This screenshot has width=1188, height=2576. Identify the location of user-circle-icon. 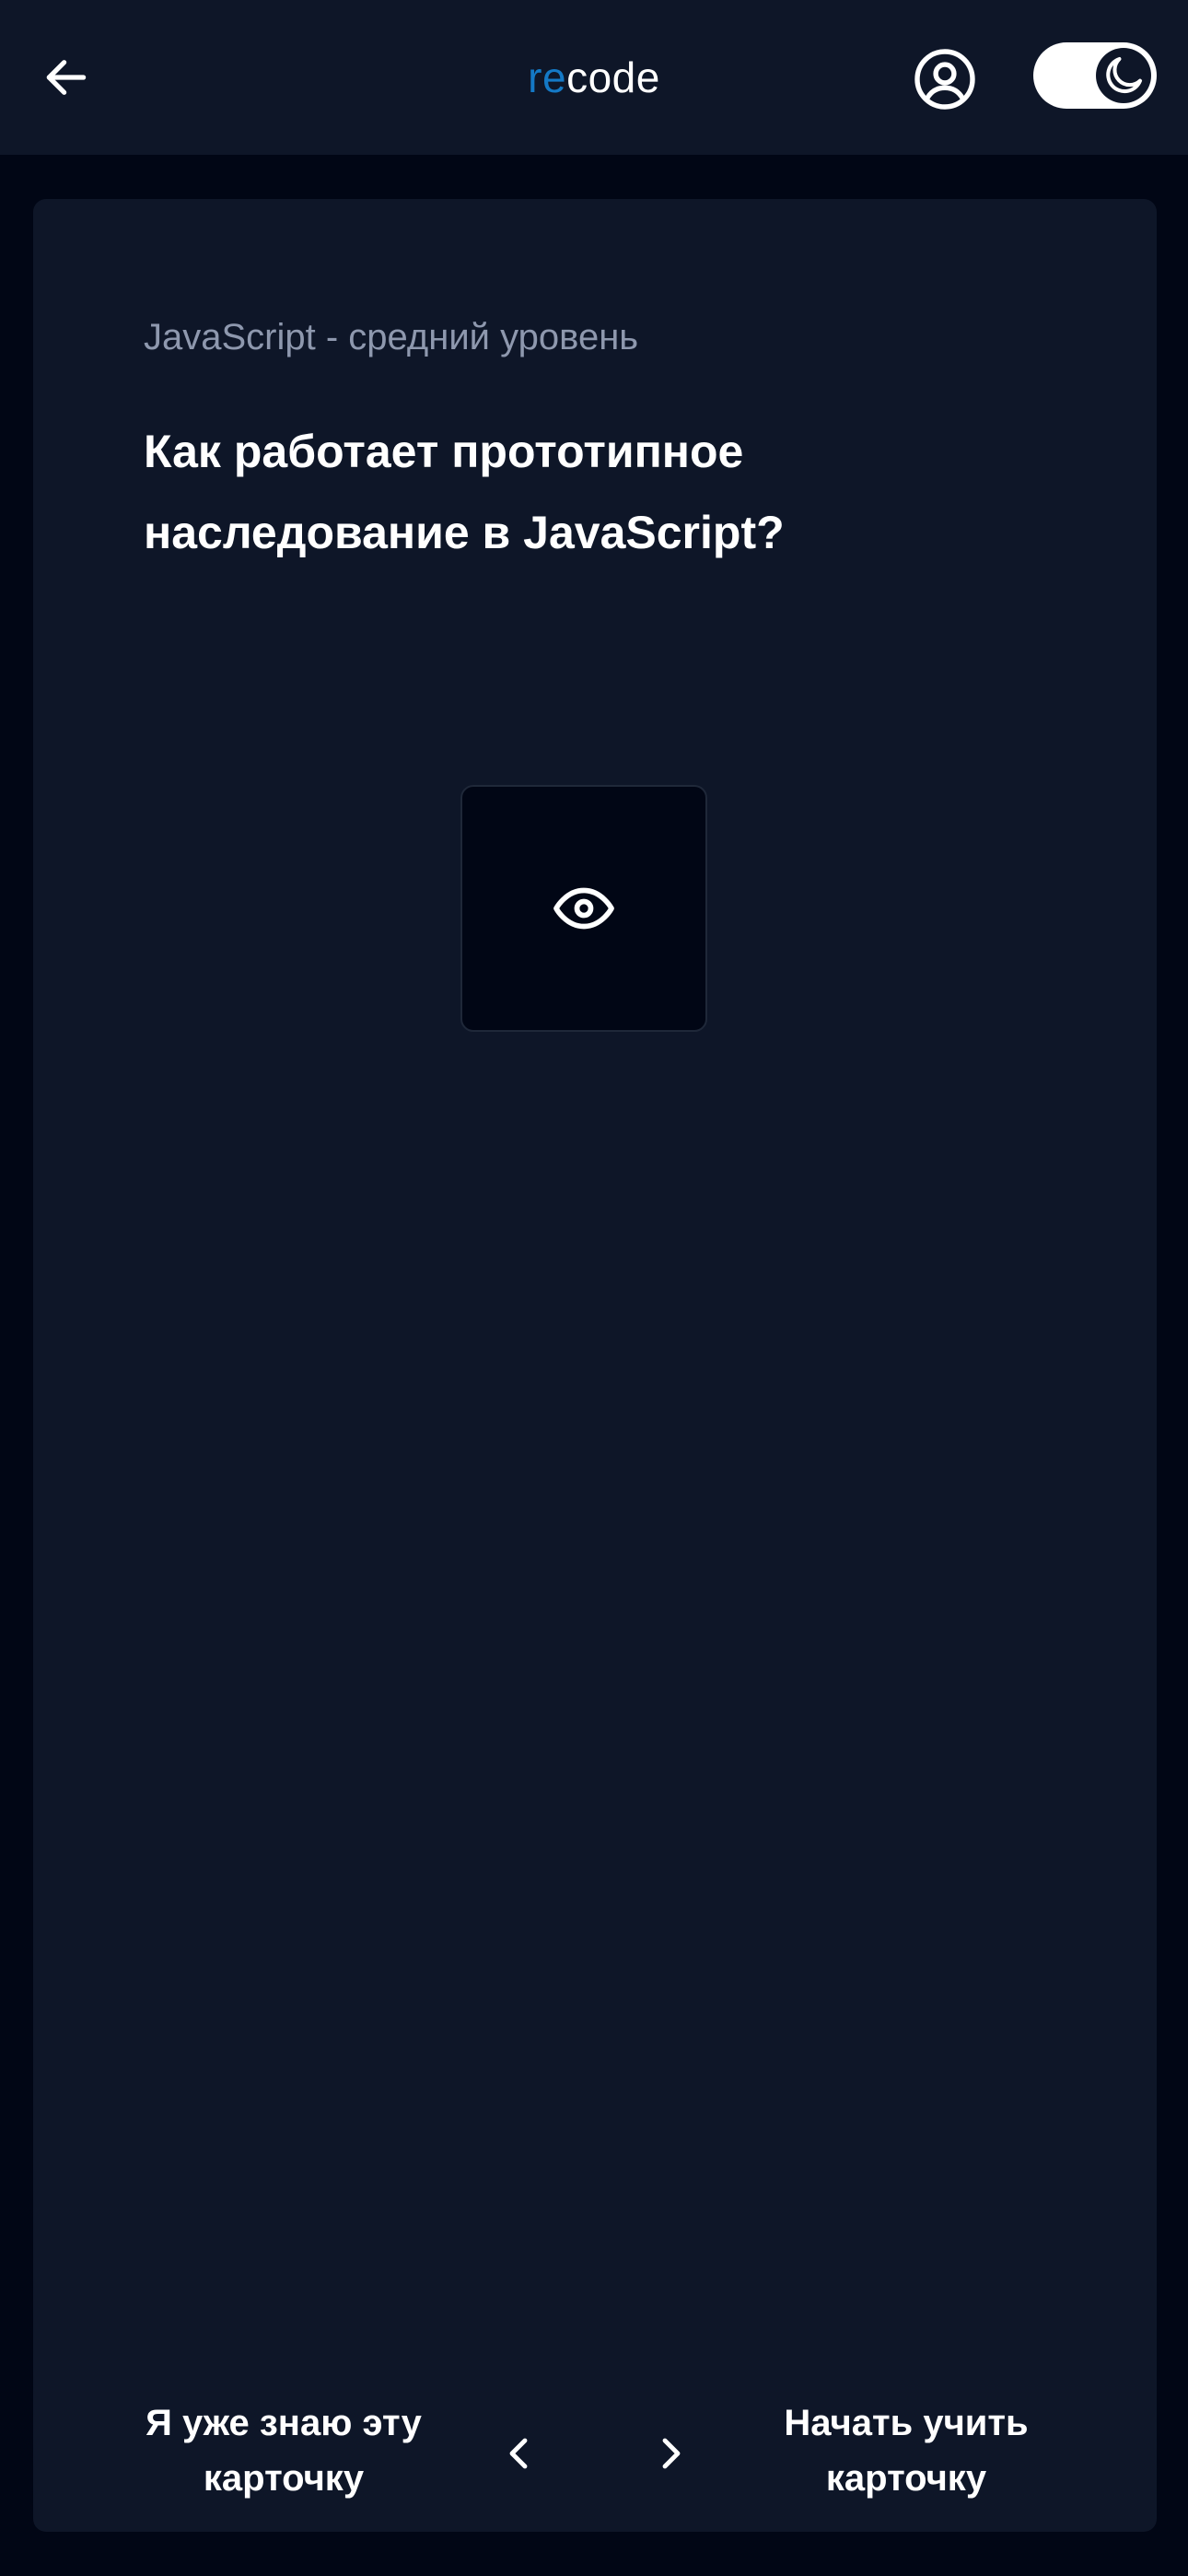
(945, 79).